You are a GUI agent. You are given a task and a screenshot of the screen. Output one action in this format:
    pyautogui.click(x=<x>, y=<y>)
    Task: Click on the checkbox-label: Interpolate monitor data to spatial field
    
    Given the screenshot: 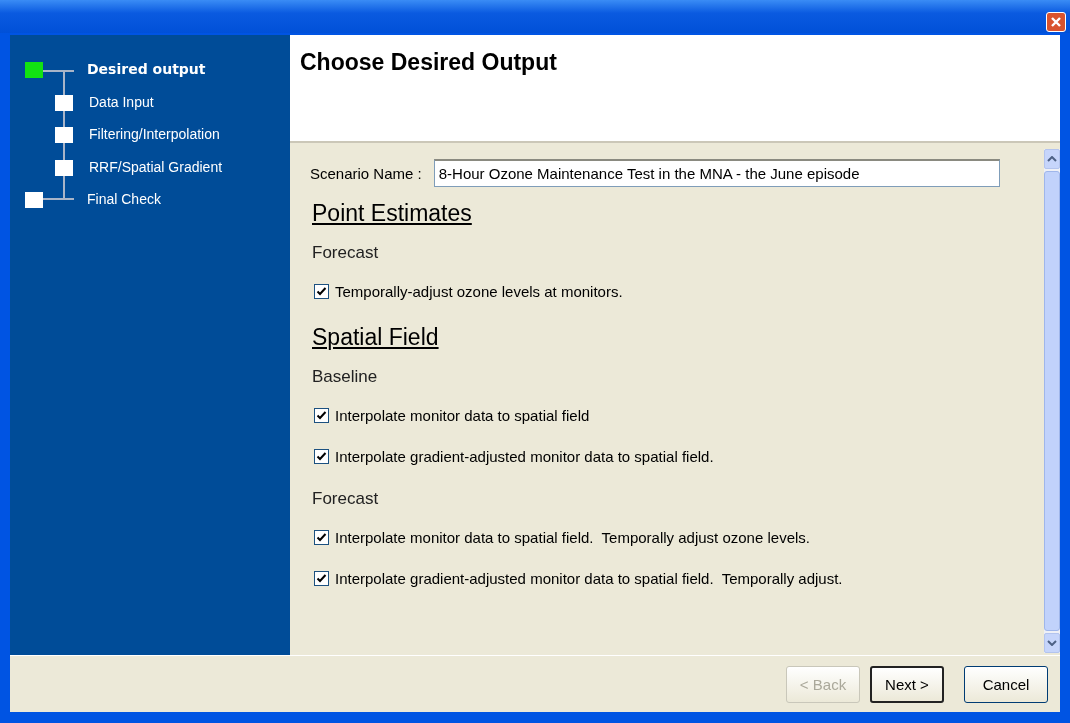 What is the action you would take?
    pyautogui.click(x=462, y=415)
    